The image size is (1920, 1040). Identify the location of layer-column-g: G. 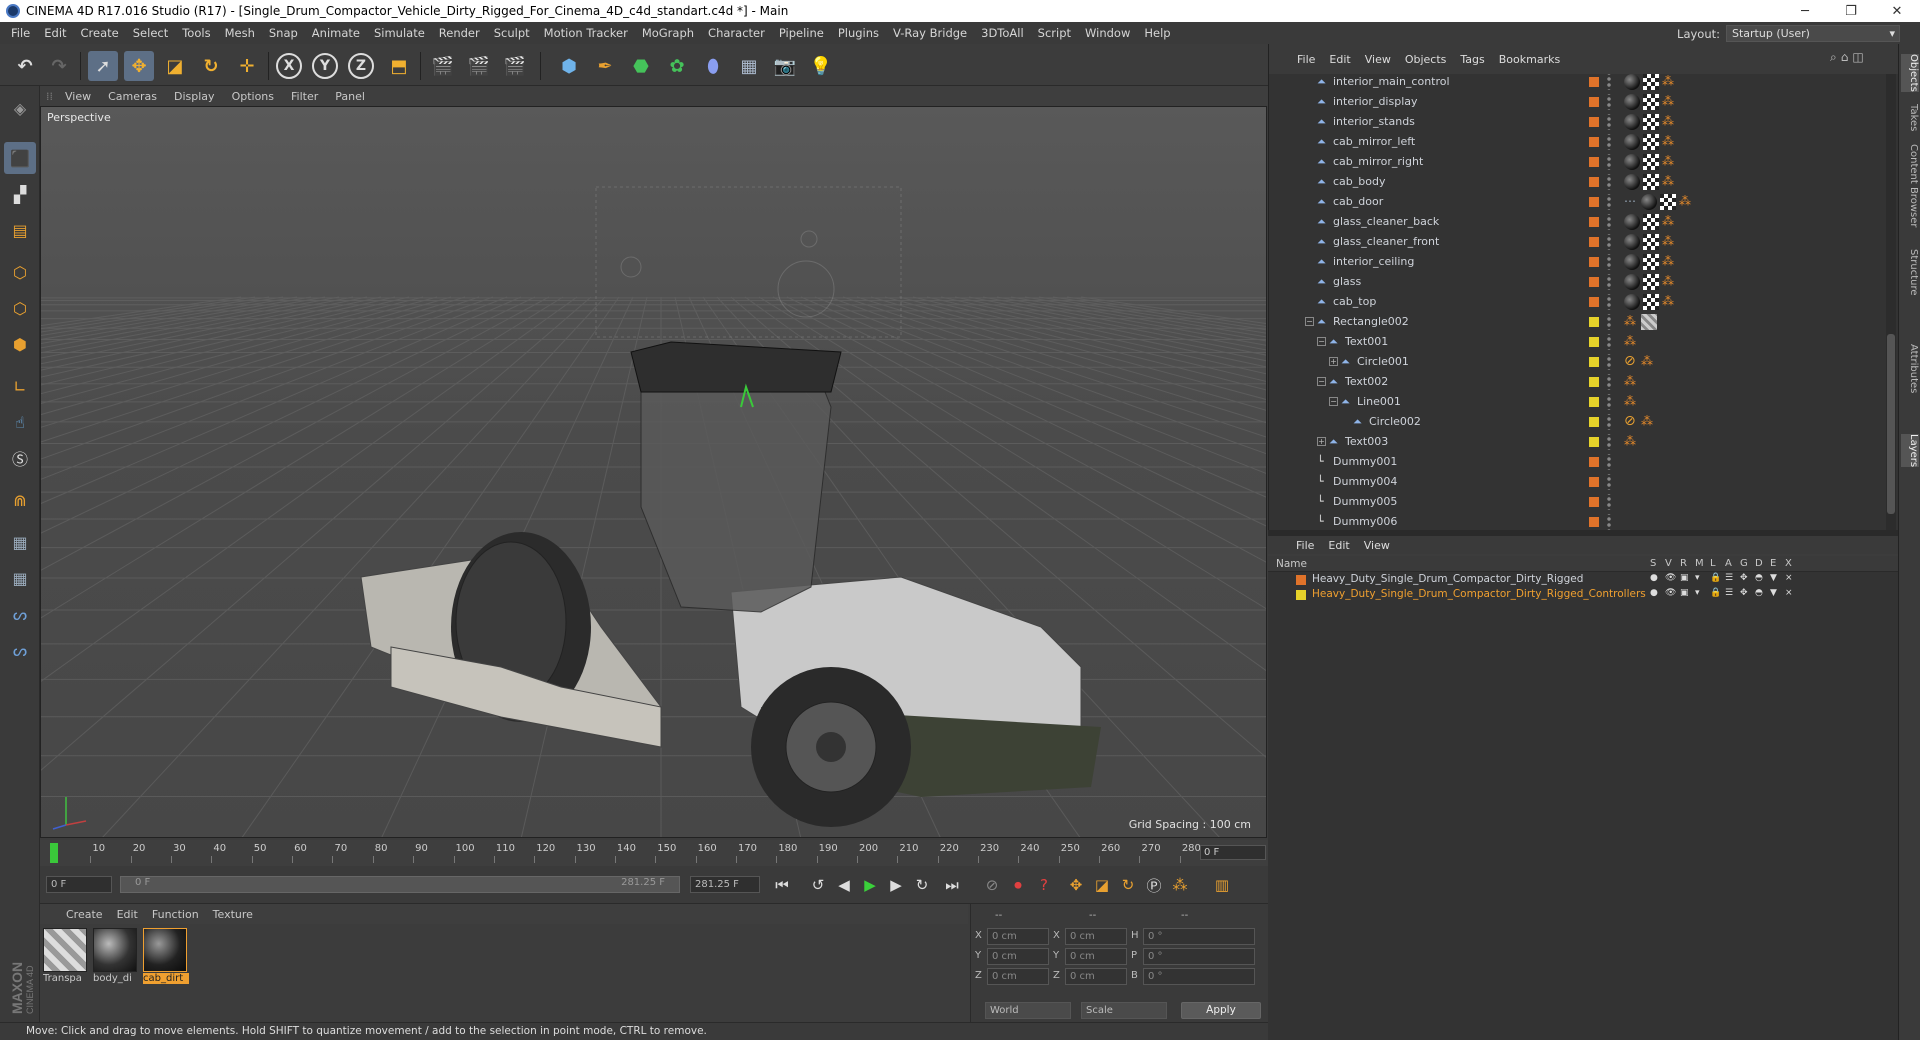
(1744, 563).